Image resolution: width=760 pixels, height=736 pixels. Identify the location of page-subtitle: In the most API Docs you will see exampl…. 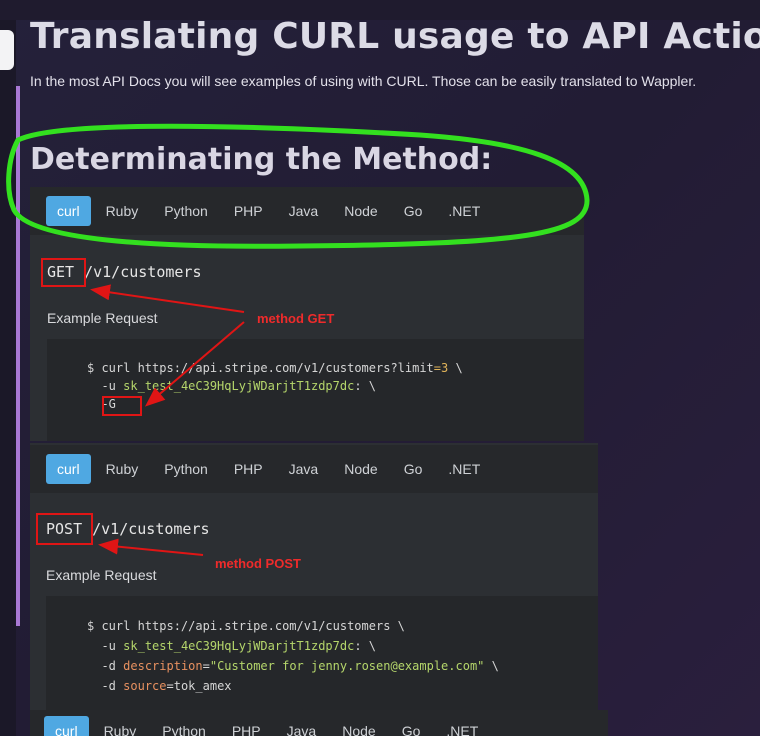
(363, 81).